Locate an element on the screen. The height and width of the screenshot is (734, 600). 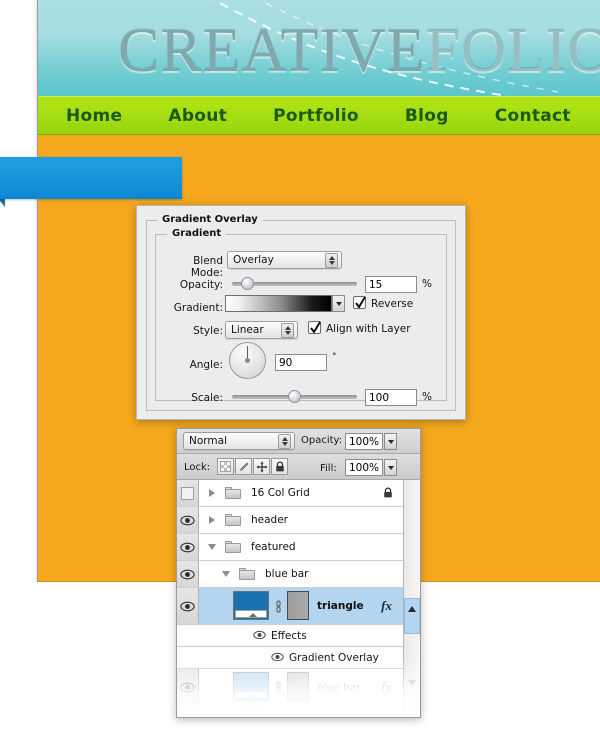
angle-label: Angle: is located at coordinates (206, 365).